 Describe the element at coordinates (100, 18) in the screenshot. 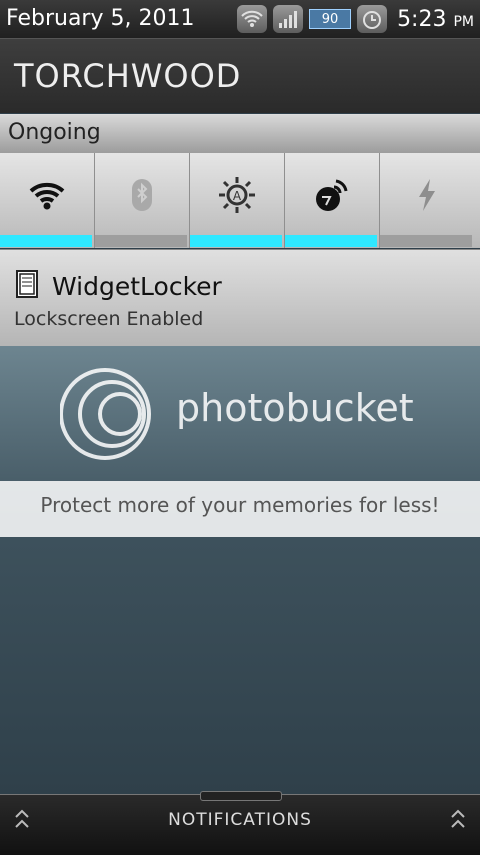

I see `status-date: February 5, 2011` at that location.